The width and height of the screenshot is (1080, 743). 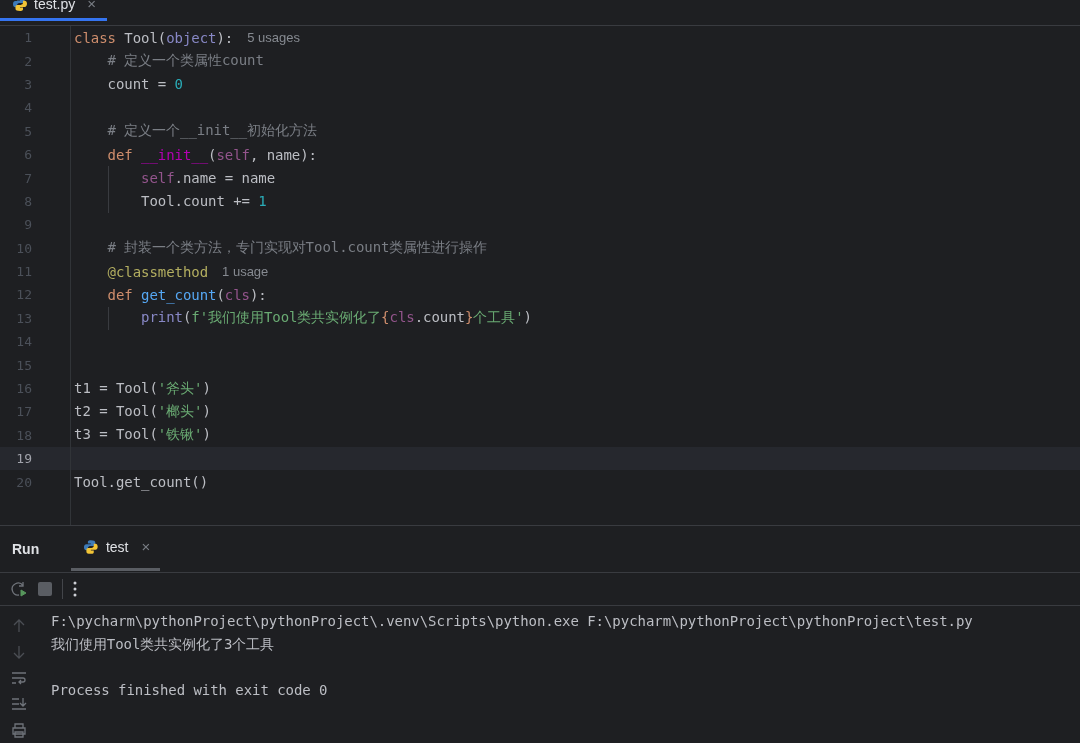 What do you see at coordinates (141, 482) in the screenshot?
I see `code-line: Tool.get_count()` at bounding box center [141, 482].